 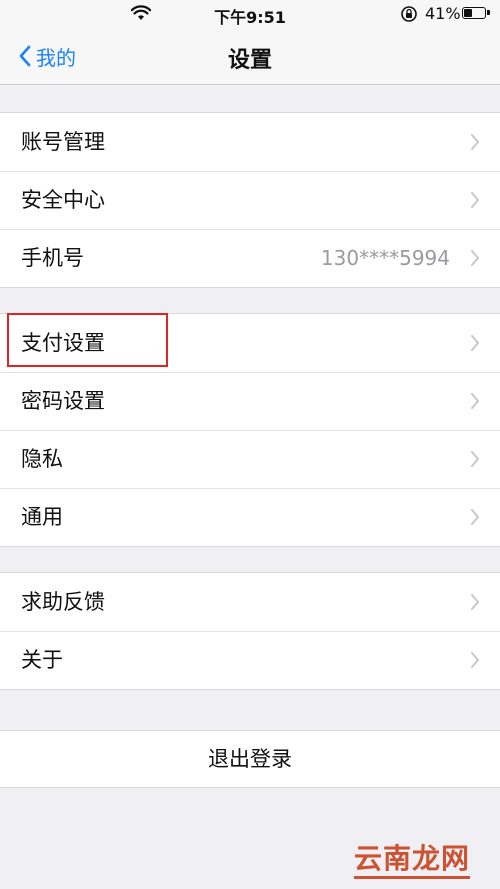 What do you see at coordinates (42, 517) in the screenshot?
I see `row-label: 通用` at bounding box center [42, 517].